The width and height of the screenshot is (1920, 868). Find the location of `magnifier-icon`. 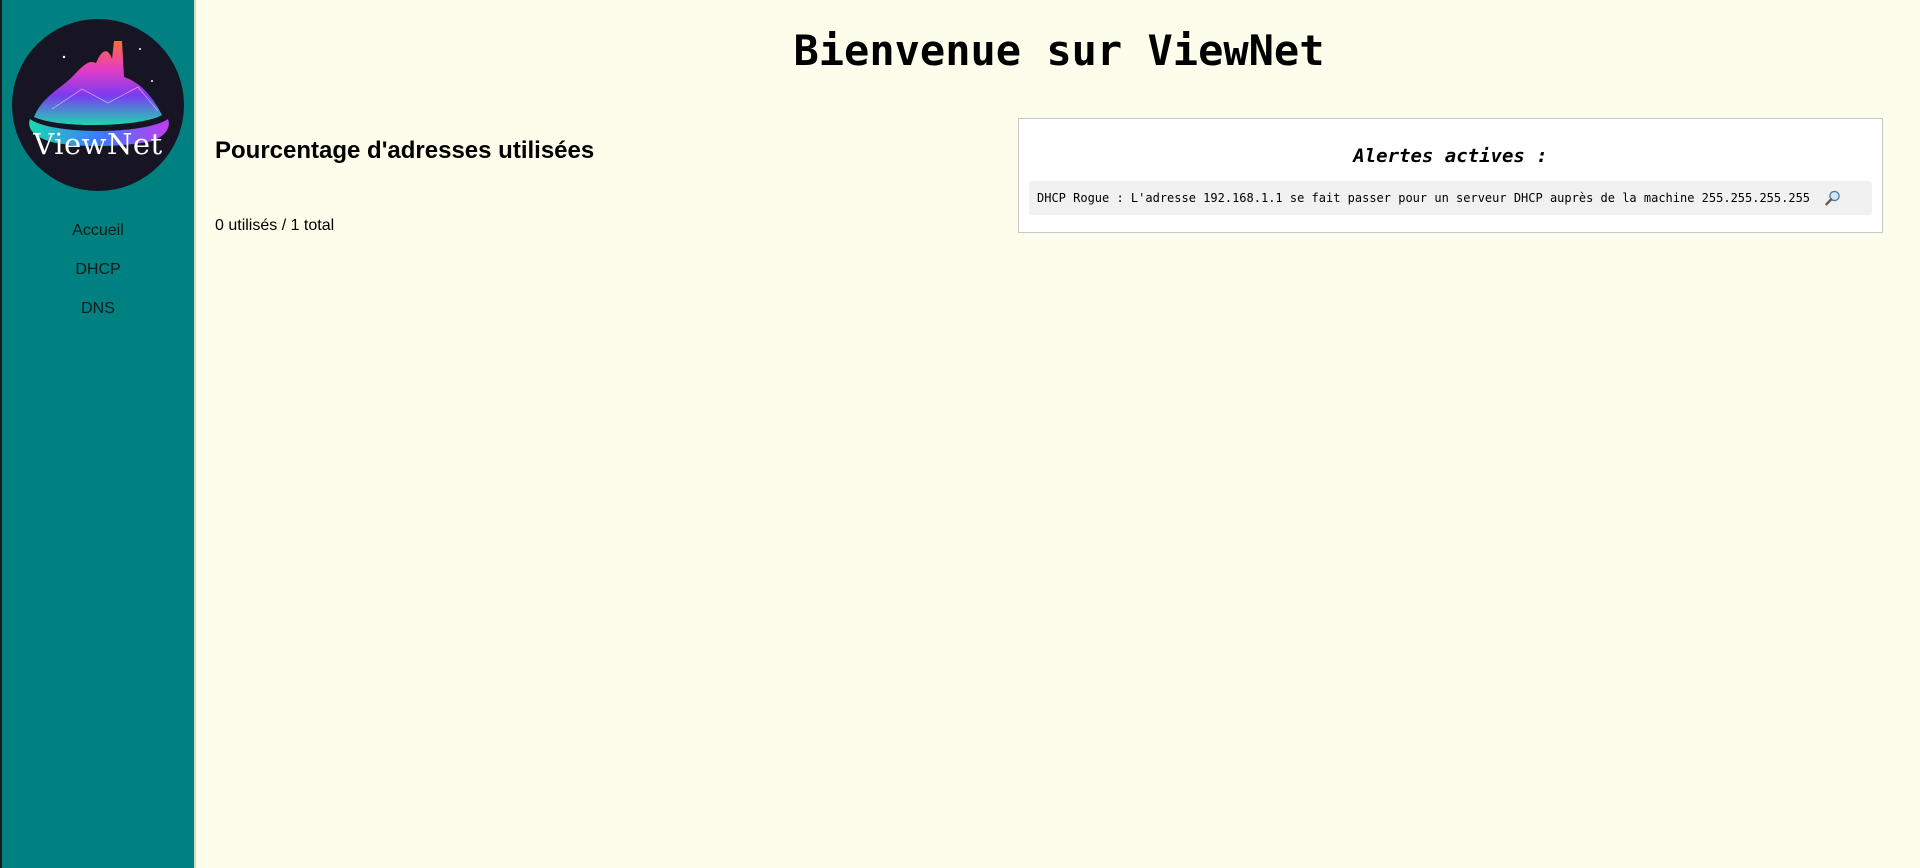

magnifier-icon is located at coordinates (1833, 198).